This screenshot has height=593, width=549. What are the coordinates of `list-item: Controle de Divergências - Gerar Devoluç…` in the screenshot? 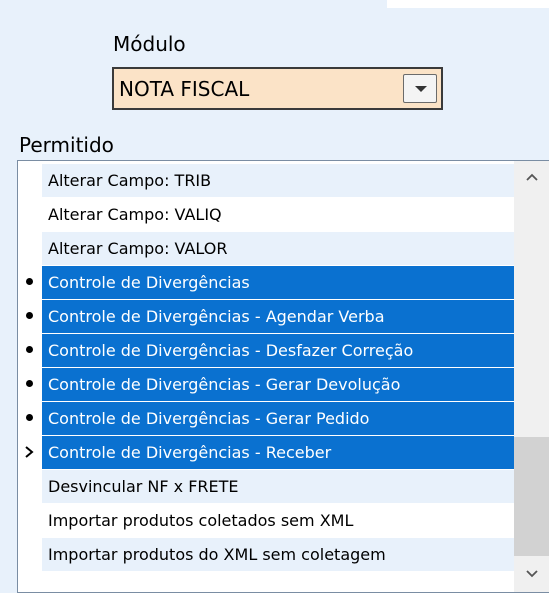 It's located at (266, 385).